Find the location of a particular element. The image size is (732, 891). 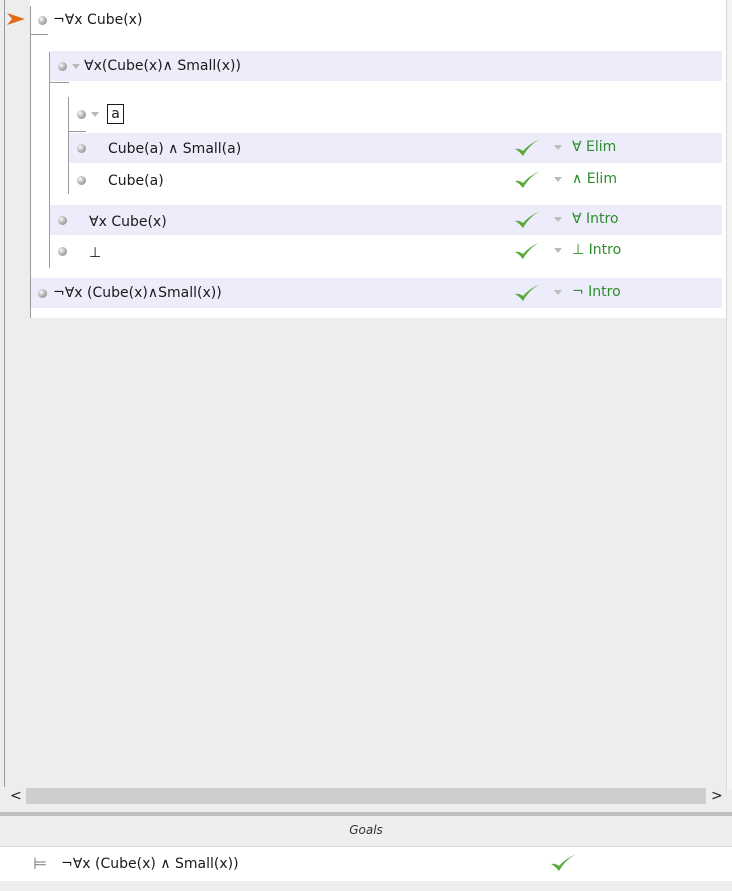

premise-separator is located at coordinates (39, 34).